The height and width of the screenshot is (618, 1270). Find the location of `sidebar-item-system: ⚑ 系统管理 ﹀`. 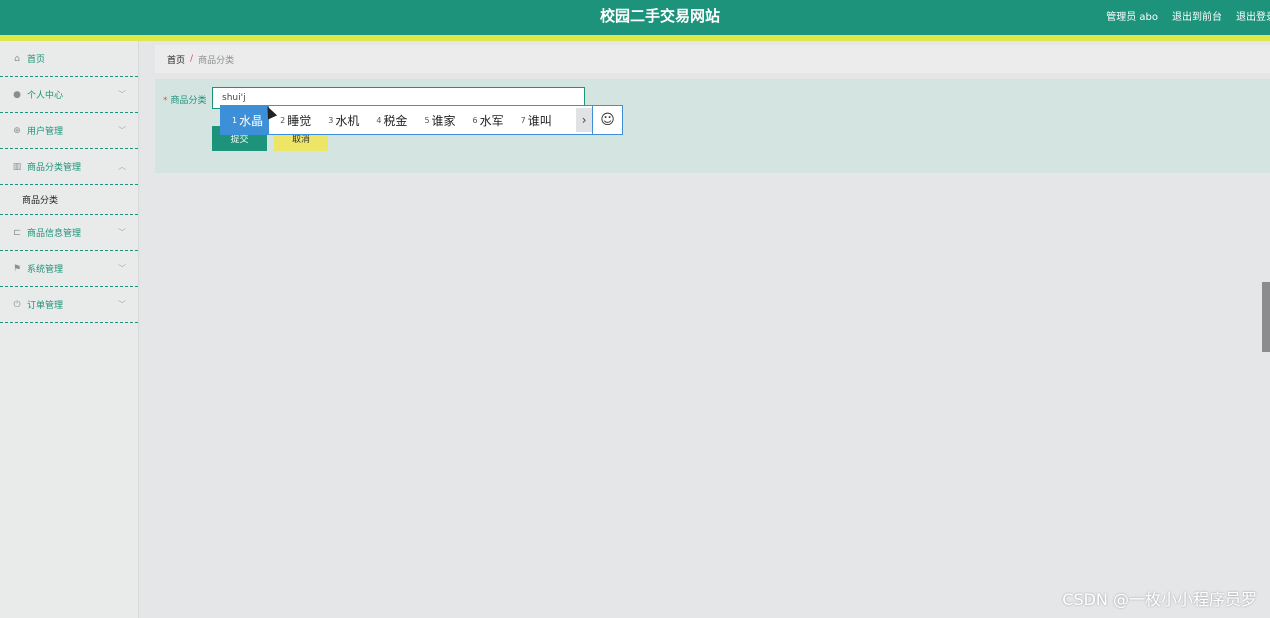

sidebar-item-system: ⚑ 系统管理 ﹀ is located at coordinates (69, 269).